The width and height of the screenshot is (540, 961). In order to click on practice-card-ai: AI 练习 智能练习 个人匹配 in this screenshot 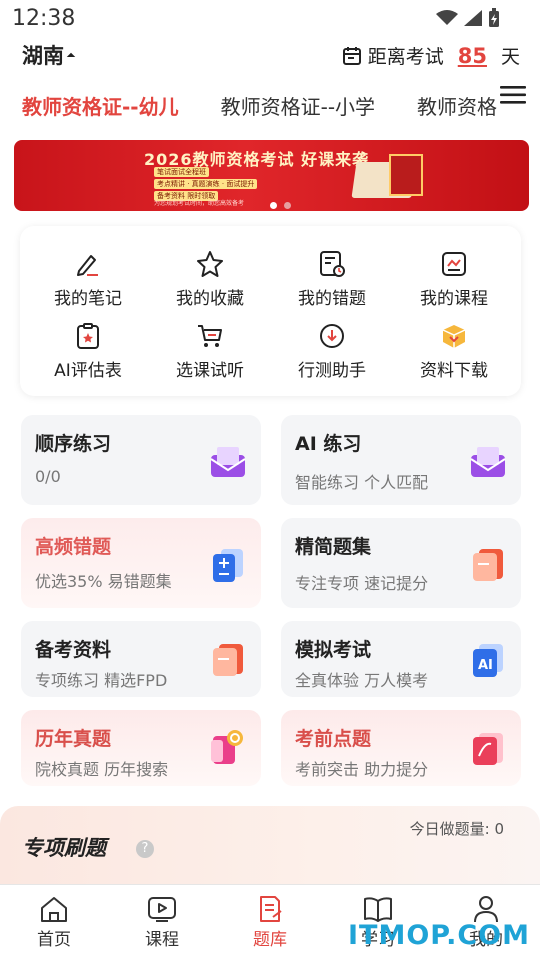, I will do `click(401, 460)`.